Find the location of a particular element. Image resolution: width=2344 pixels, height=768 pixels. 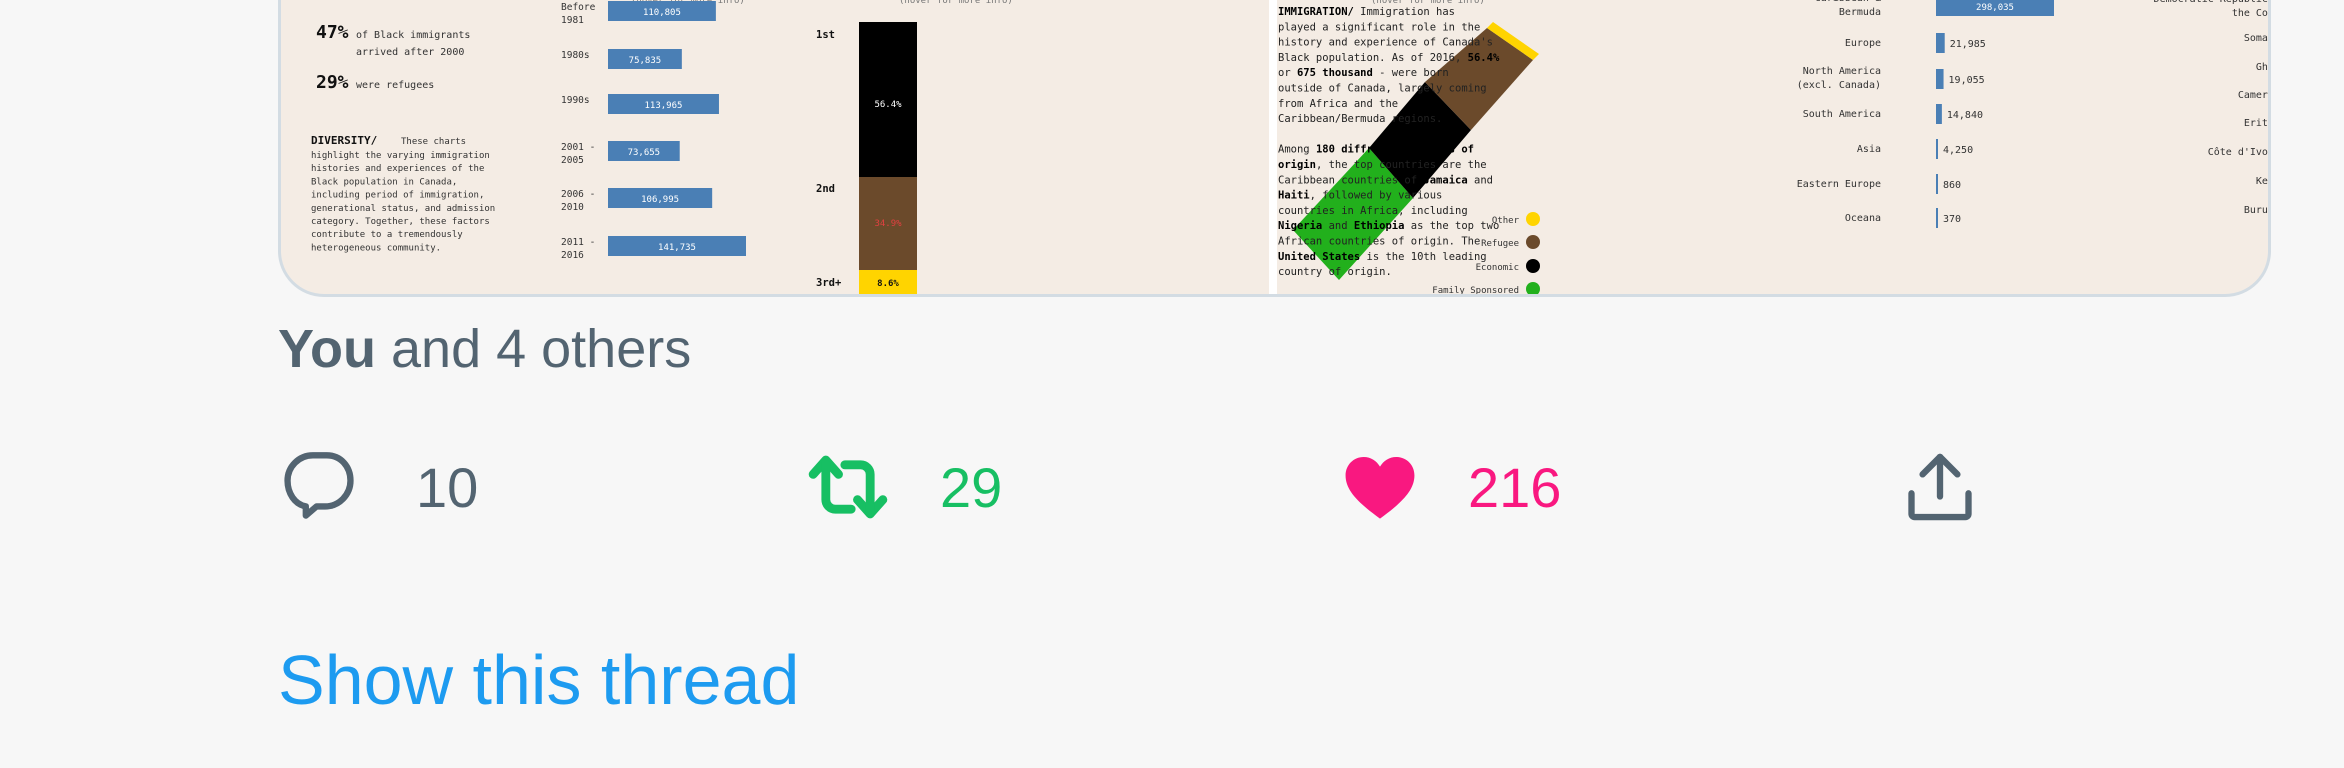

panel-divider is located at coordinates (1273, 147).